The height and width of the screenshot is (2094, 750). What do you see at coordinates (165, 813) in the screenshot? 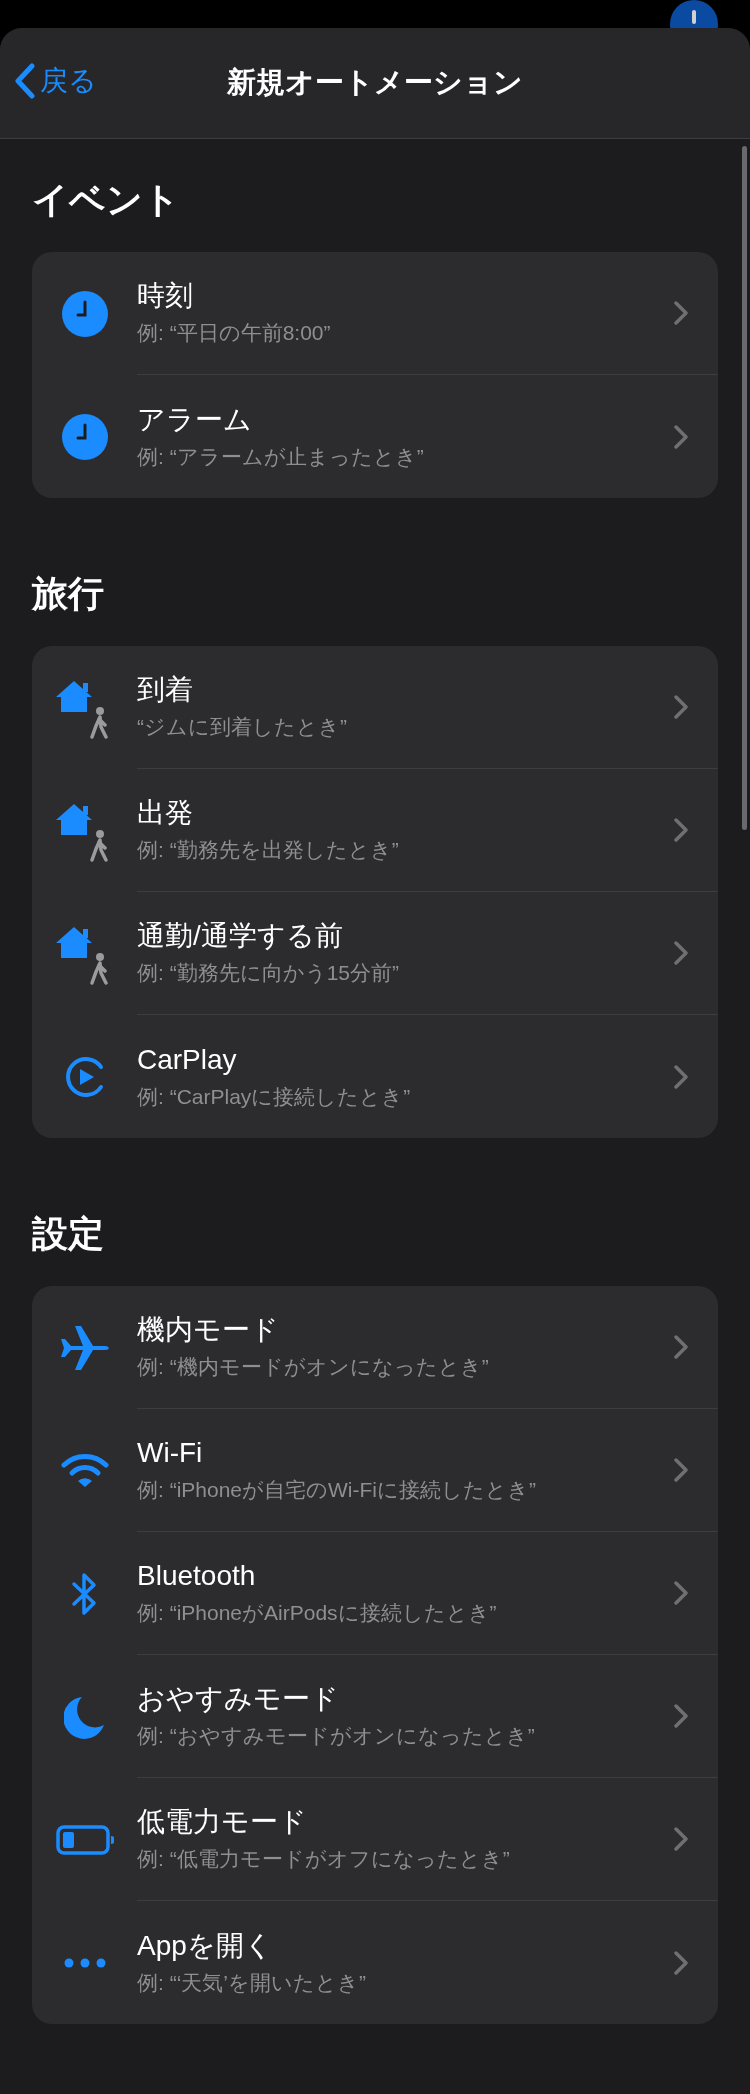
I see `row-title: 出発` at bounding box center [165, 813].